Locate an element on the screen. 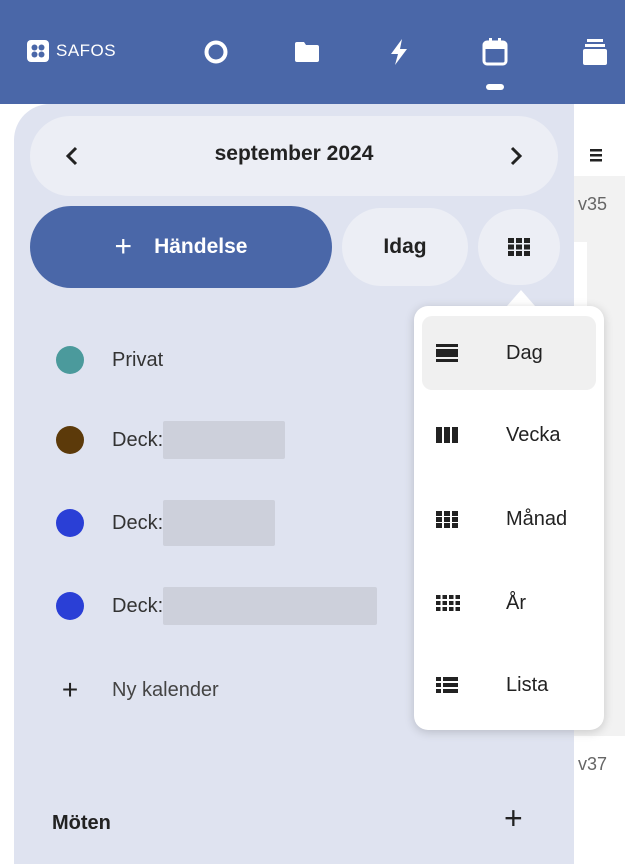 This screenshot has width=625, height=864. activity-icon is located at coordinates (399, 52).